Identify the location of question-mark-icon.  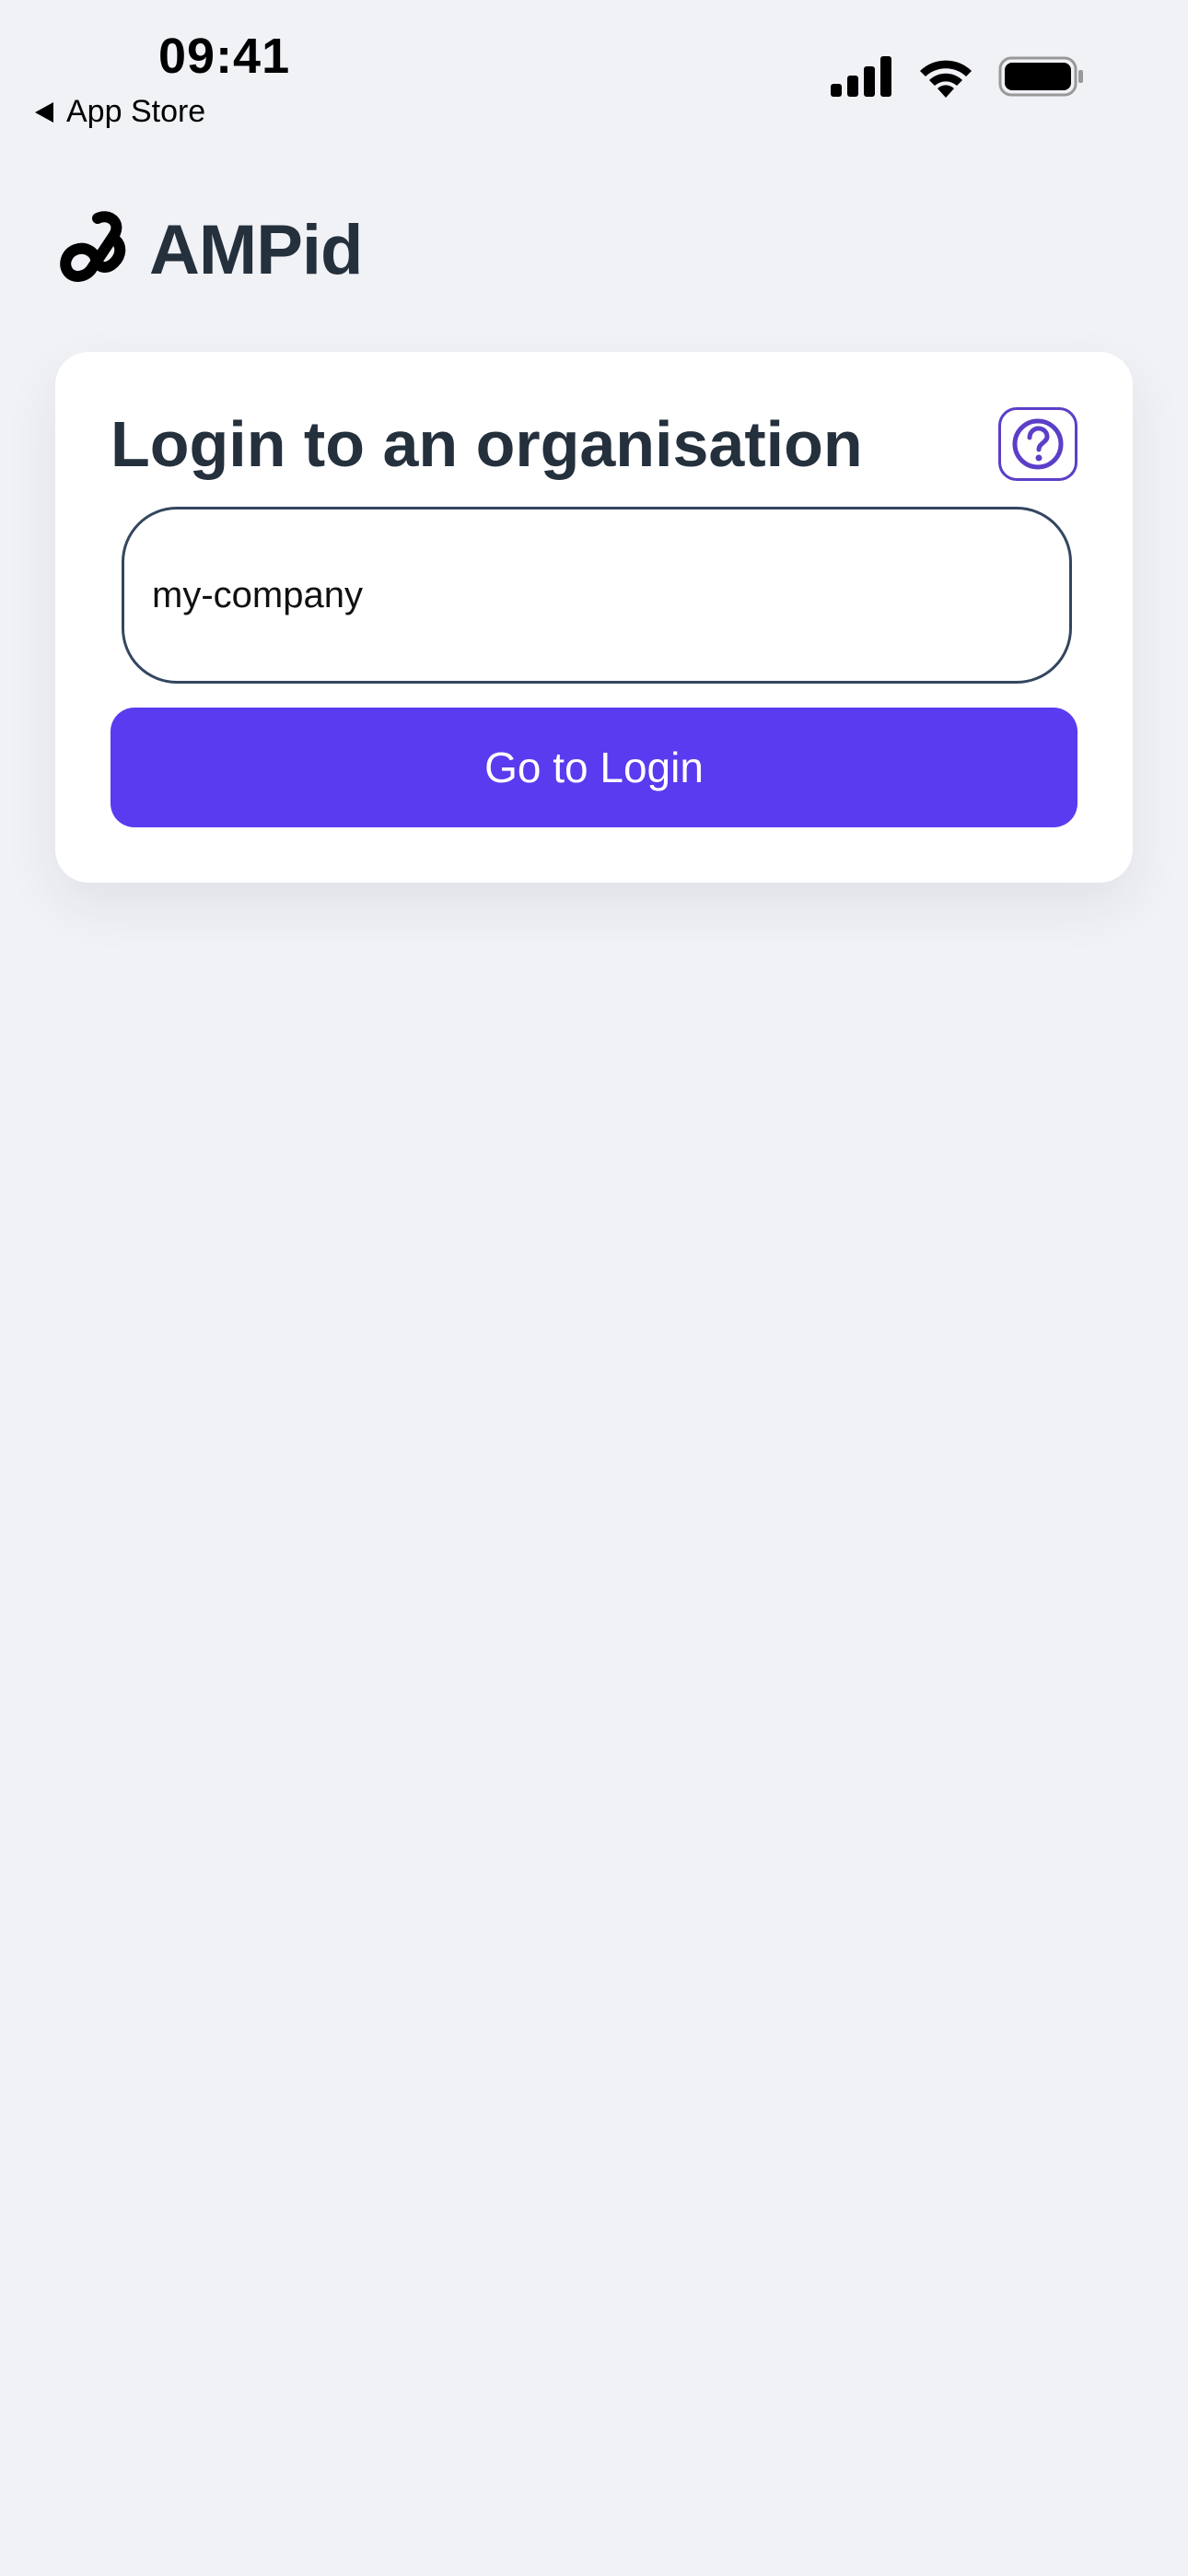
(1038, 444).